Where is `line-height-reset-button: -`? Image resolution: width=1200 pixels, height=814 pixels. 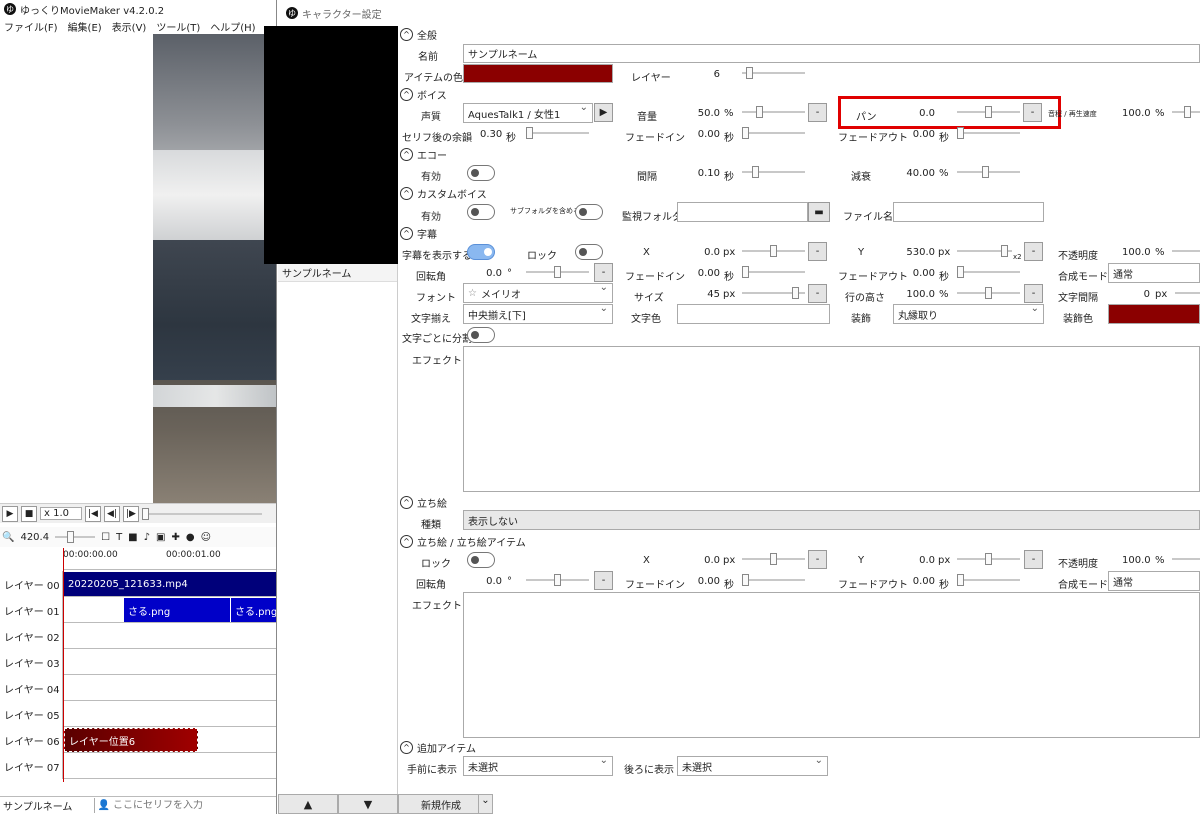
line-height-reset-button: - is located at coordinates (1033, 293).